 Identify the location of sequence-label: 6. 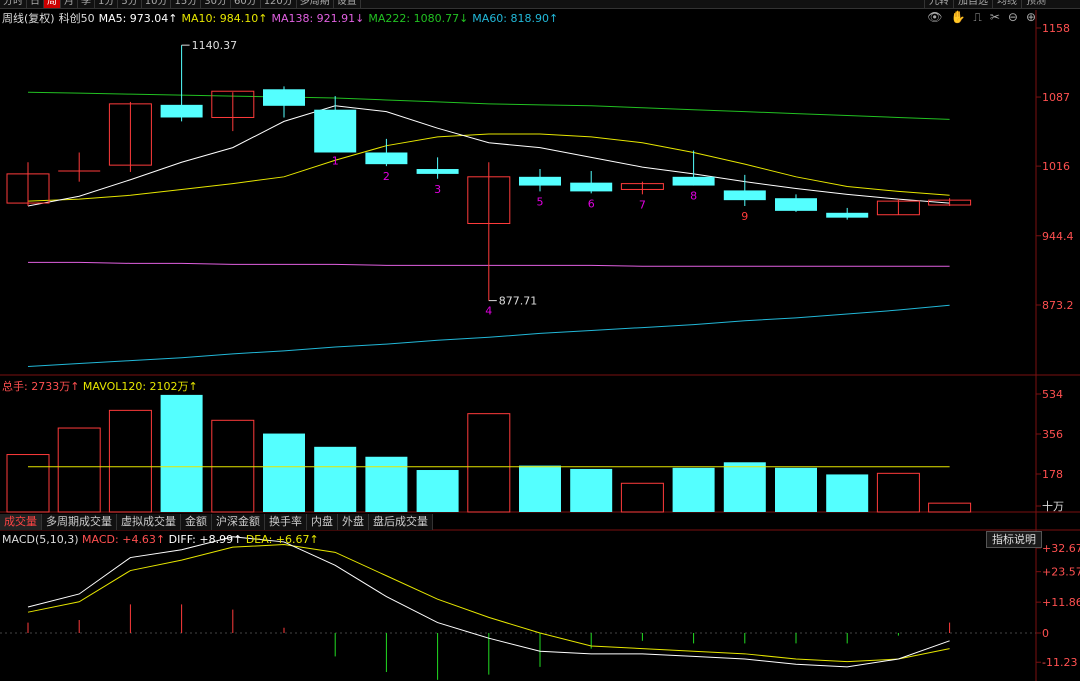
(591, 203).